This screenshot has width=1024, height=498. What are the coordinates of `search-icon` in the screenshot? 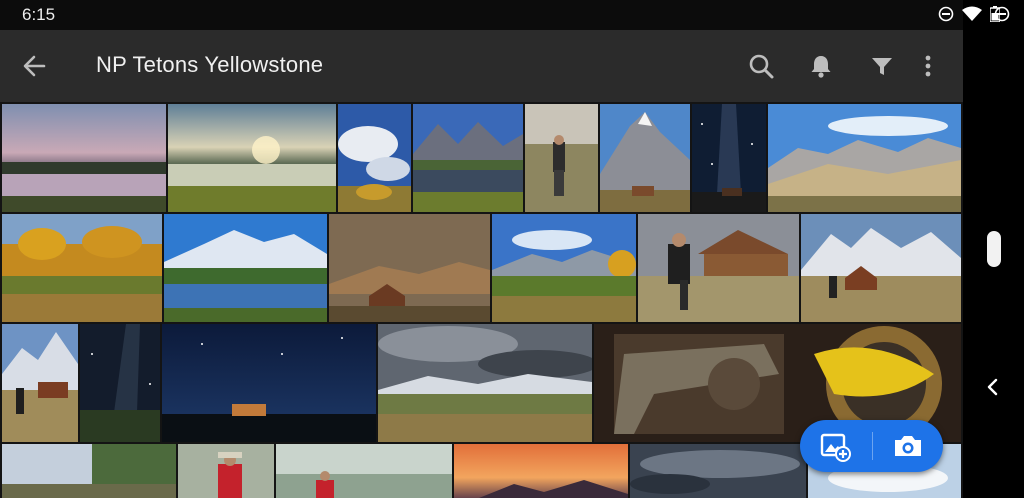 It's located at (761, 66).